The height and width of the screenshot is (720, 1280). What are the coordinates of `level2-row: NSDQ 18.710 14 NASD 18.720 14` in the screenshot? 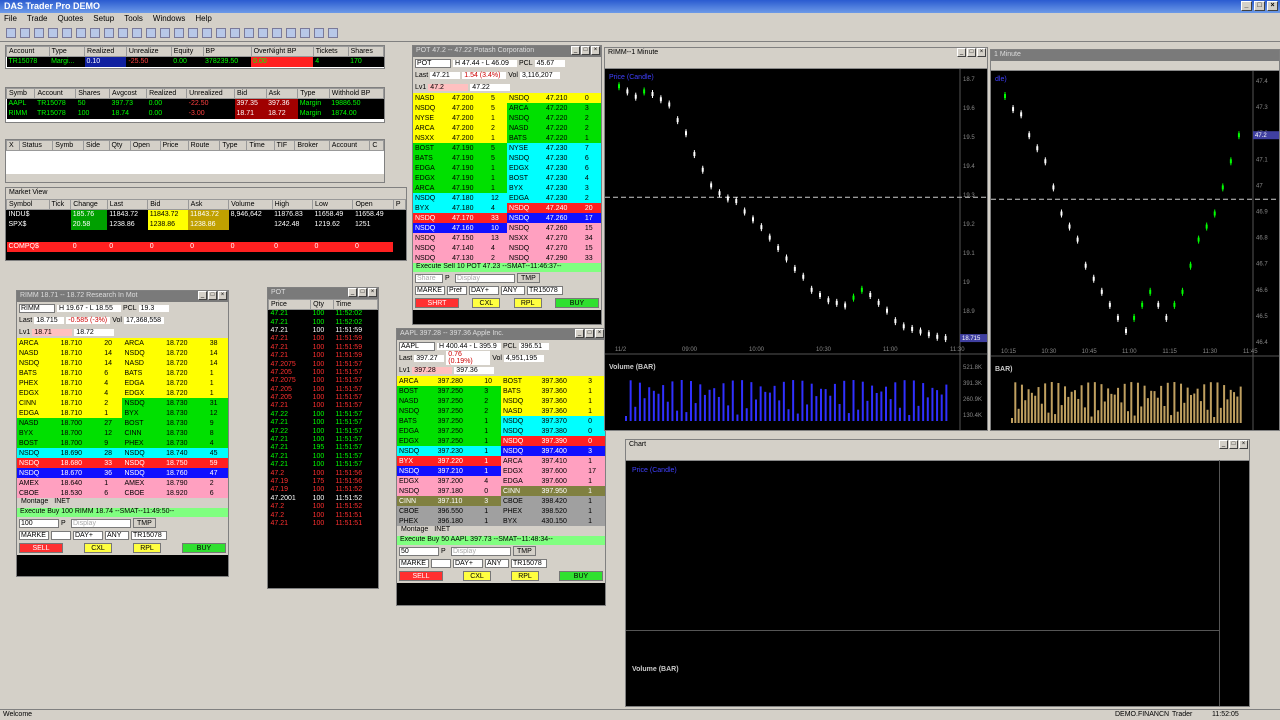 It's located at (122, 363).